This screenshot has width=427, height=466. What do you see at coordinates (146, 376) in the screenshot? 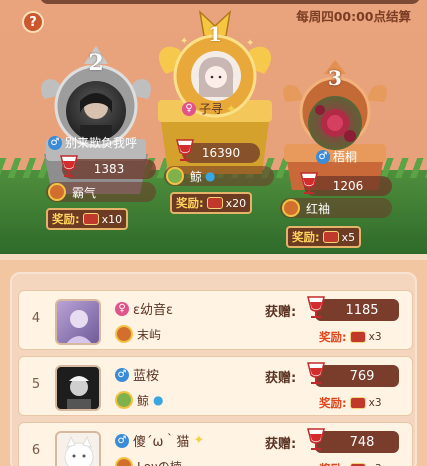
I see `row-name-text: 蓝桉` at bounding box center [146, 376].